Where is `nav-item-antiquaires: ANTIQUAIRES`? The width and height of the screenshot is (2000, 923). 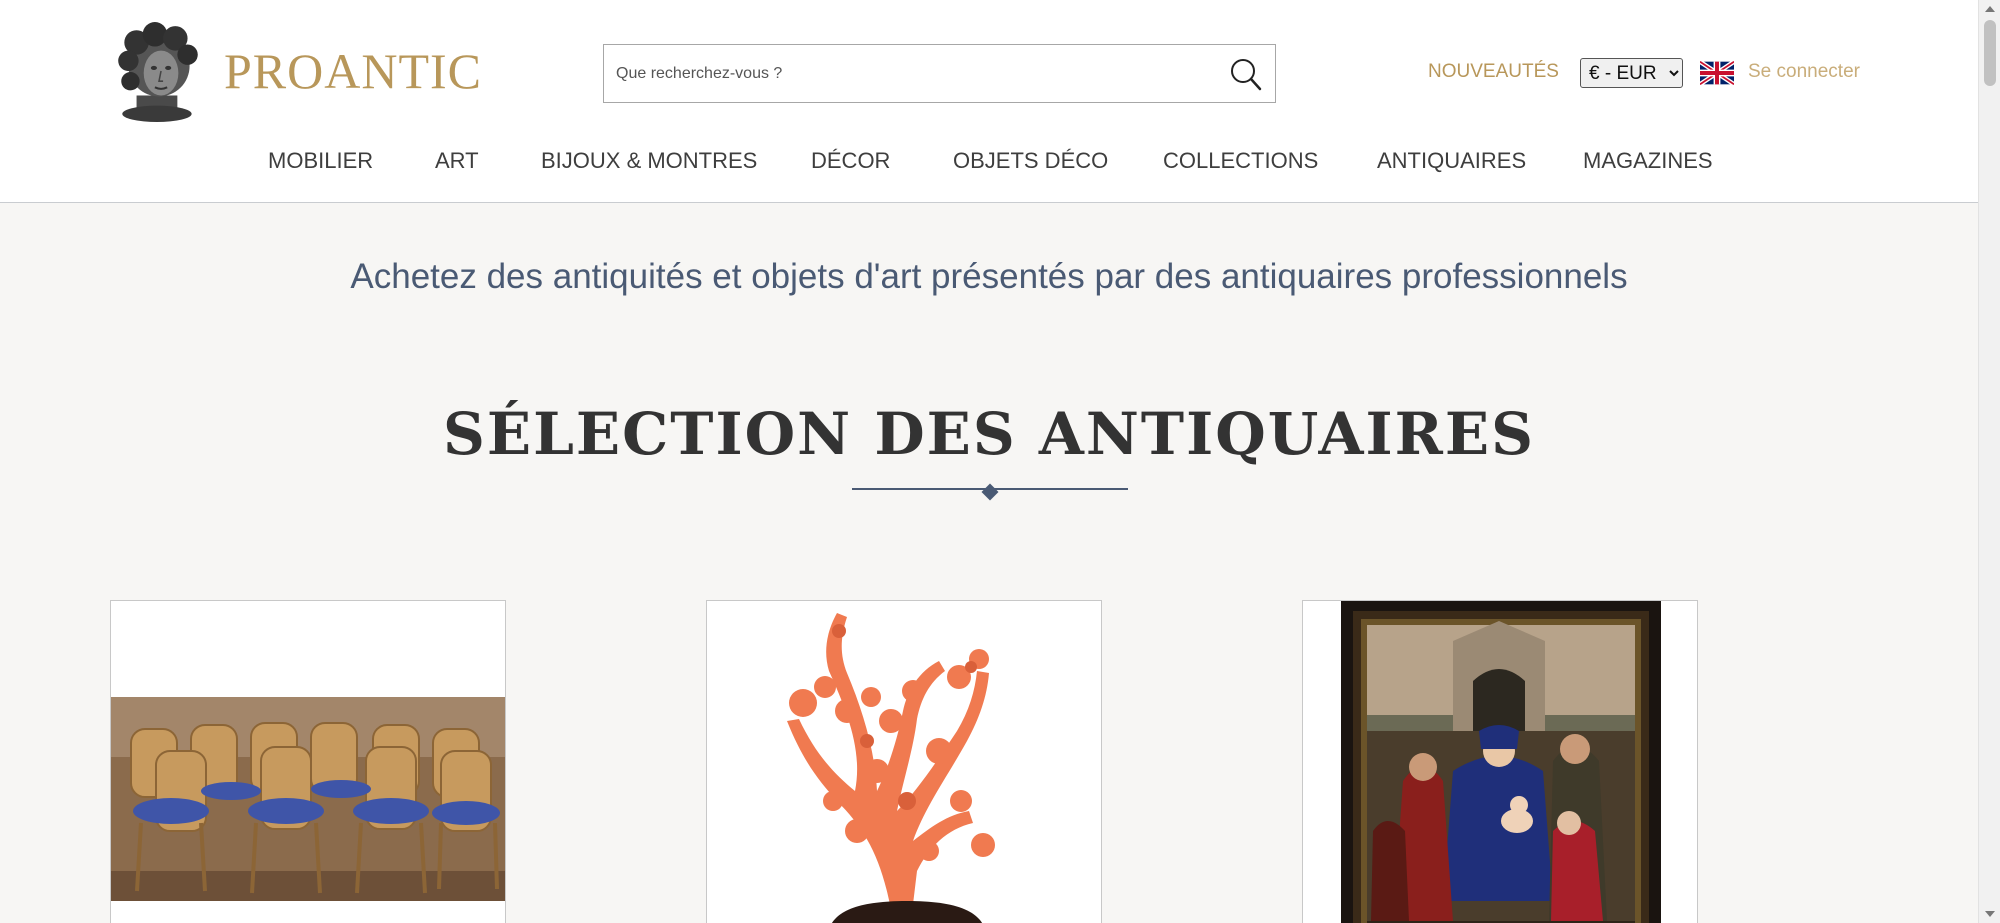 nav-item-antiquaires: ANTIQUAIRES is located at coordinates (1451, 161).